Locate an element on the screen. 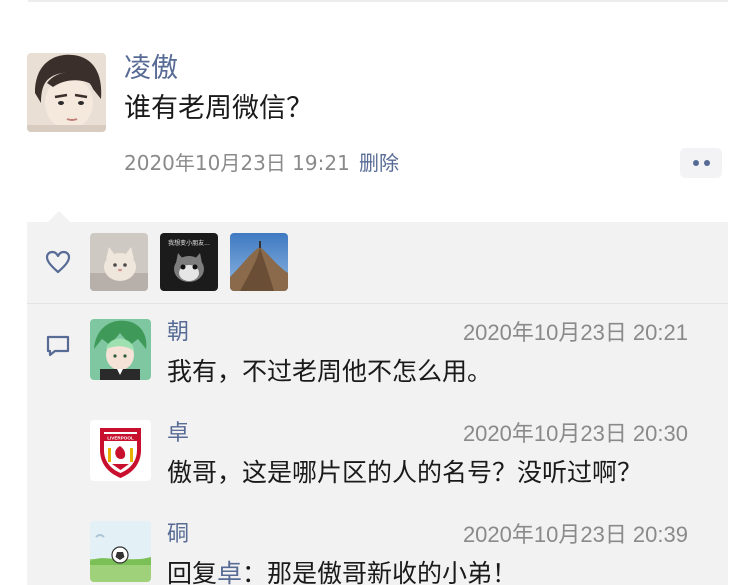 Image resolution: width=750 pixels, height=585 pixels. commenter-avatar: LIVERPOOL is located at coordinates (120, 450).